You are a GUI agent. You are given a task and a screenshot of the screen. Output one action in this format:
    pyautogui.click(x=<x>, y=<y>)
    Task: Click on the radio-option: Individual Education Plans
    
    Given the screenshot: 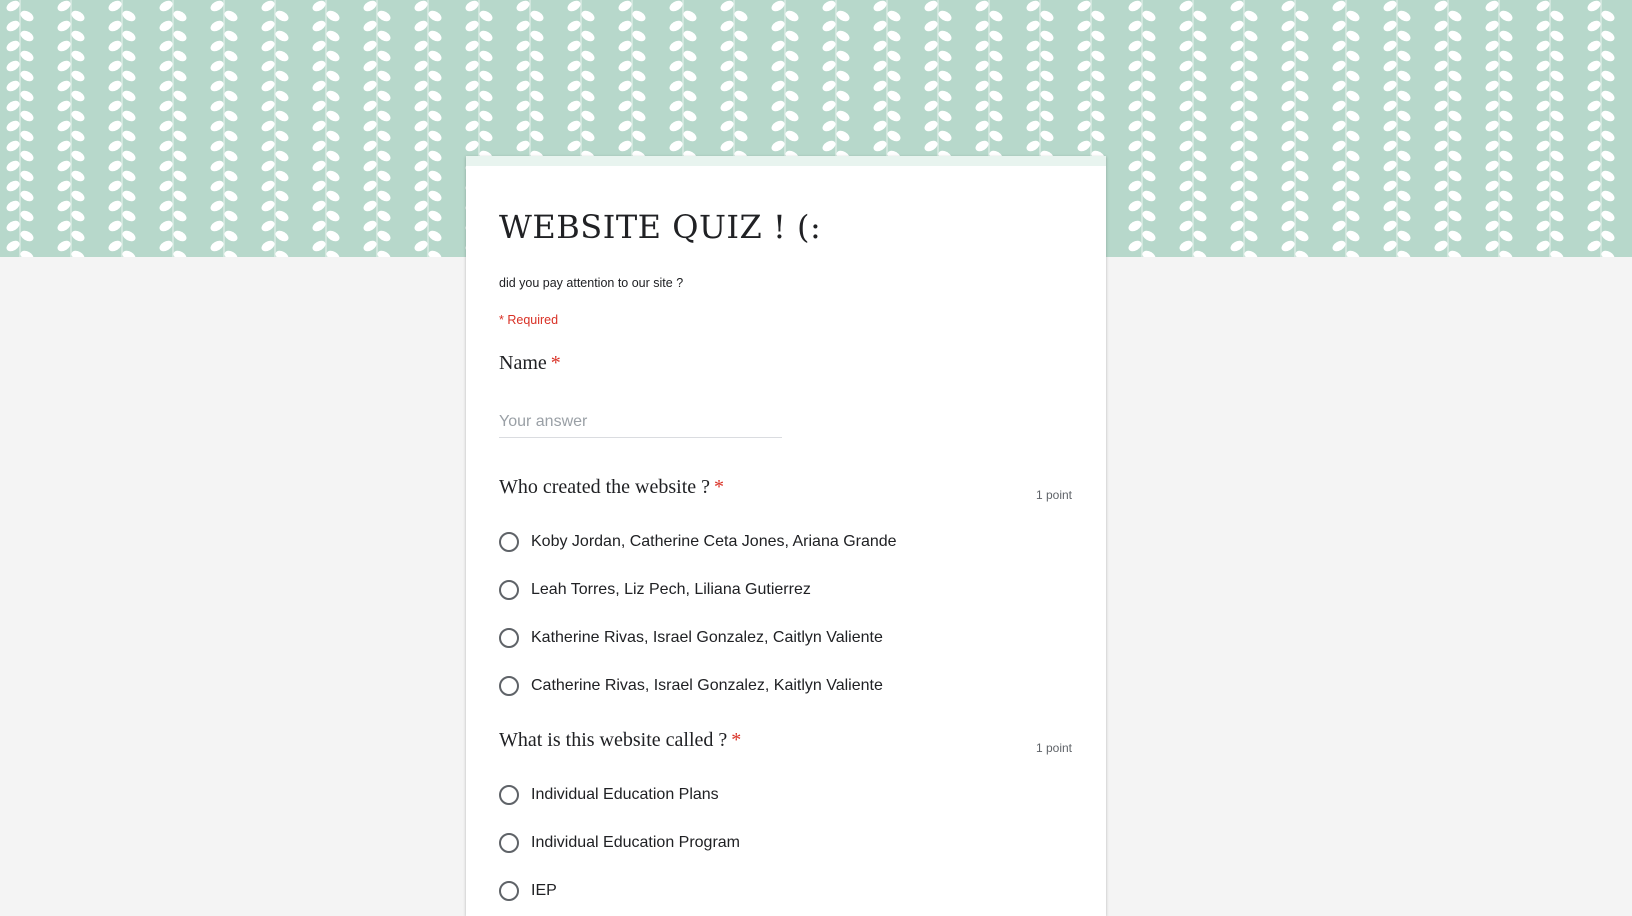 What is the action you would take?
    pyautogui.click(x=609, y=795)
    